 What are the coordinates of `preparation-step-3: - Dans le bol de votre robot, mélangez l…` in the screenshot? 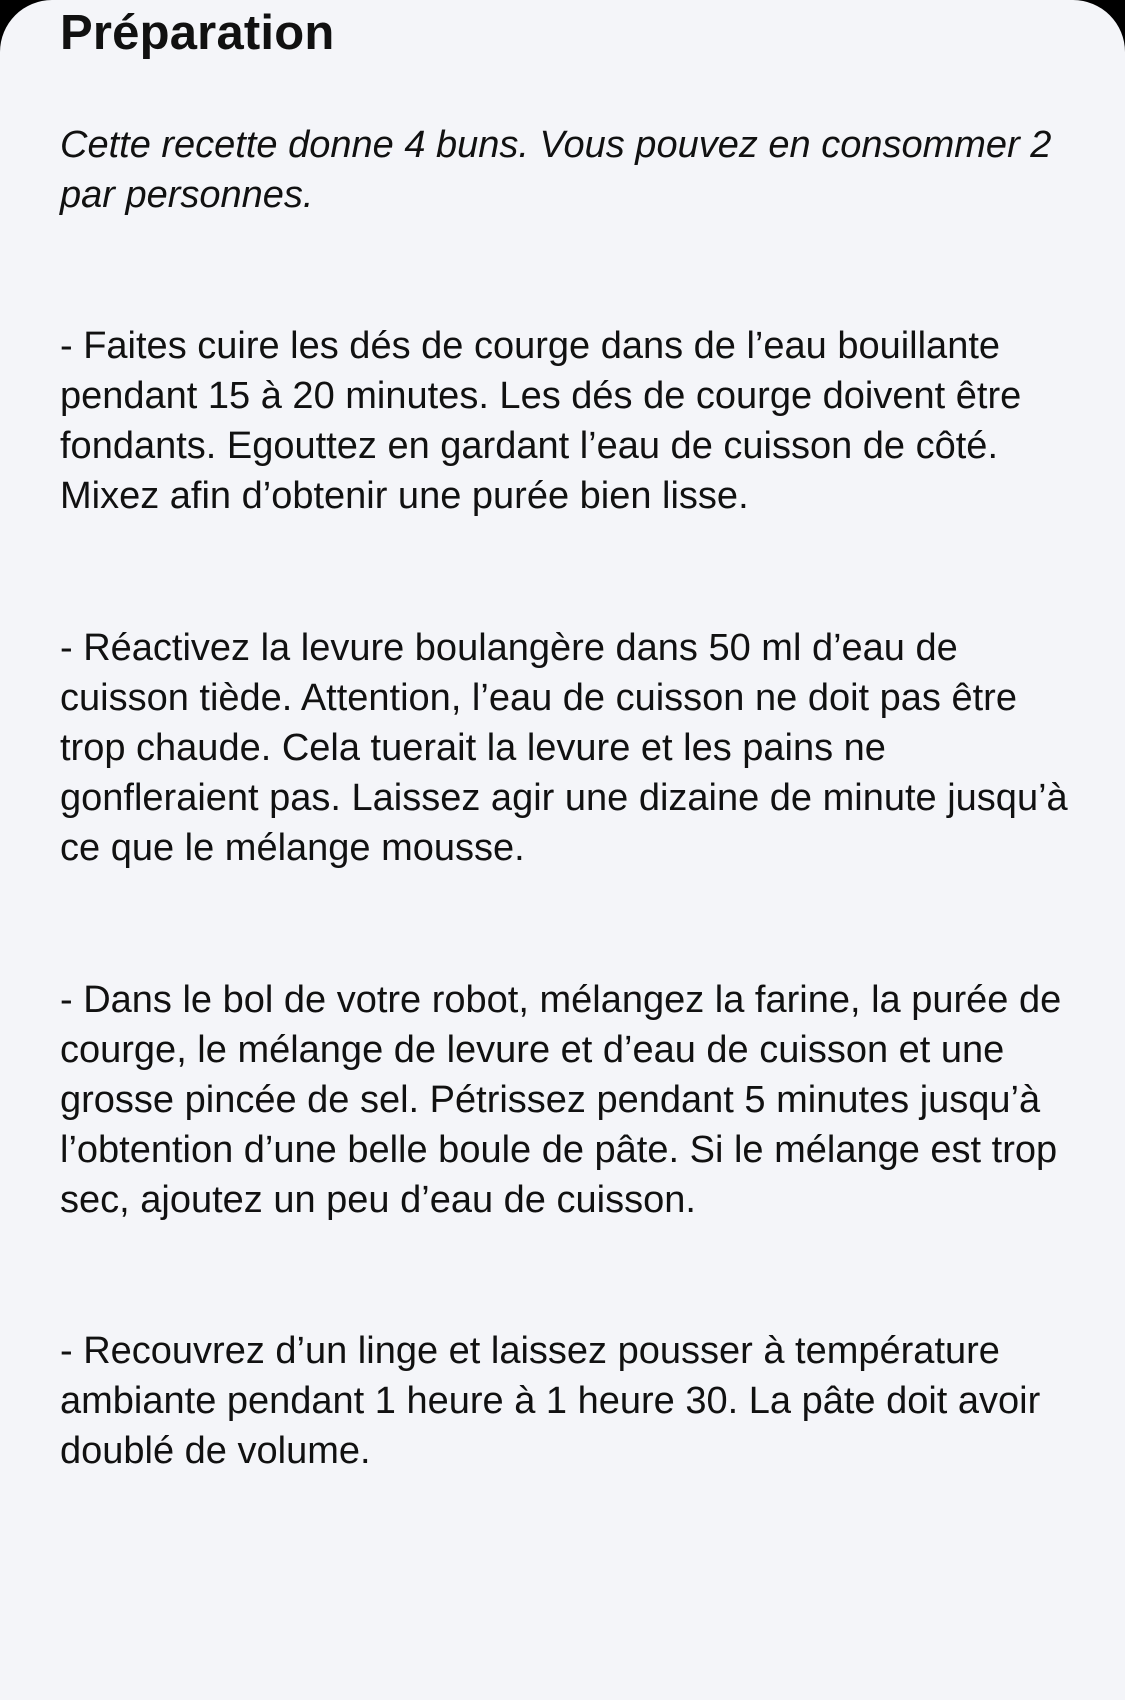 It's located at (561, 1100).